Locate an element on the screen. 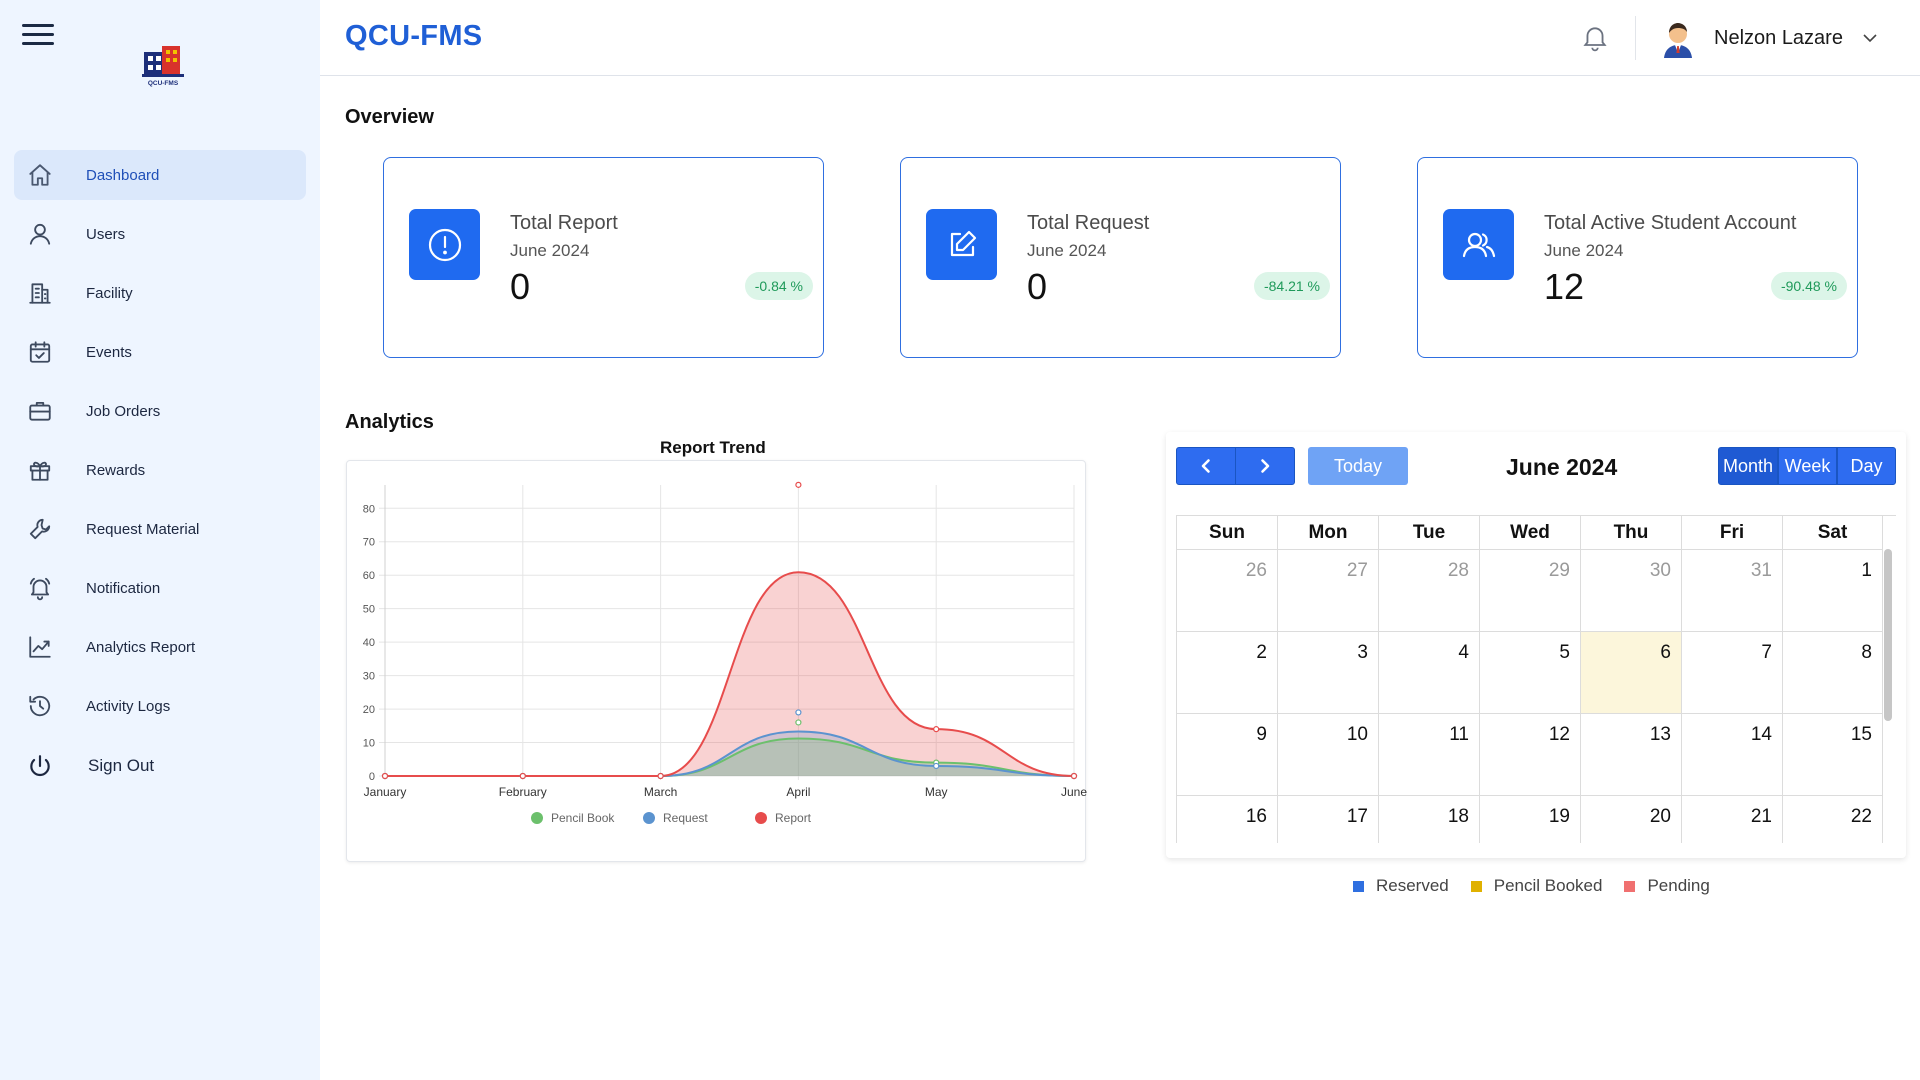  x-tick-label: February is located at coordinates (523, 792).